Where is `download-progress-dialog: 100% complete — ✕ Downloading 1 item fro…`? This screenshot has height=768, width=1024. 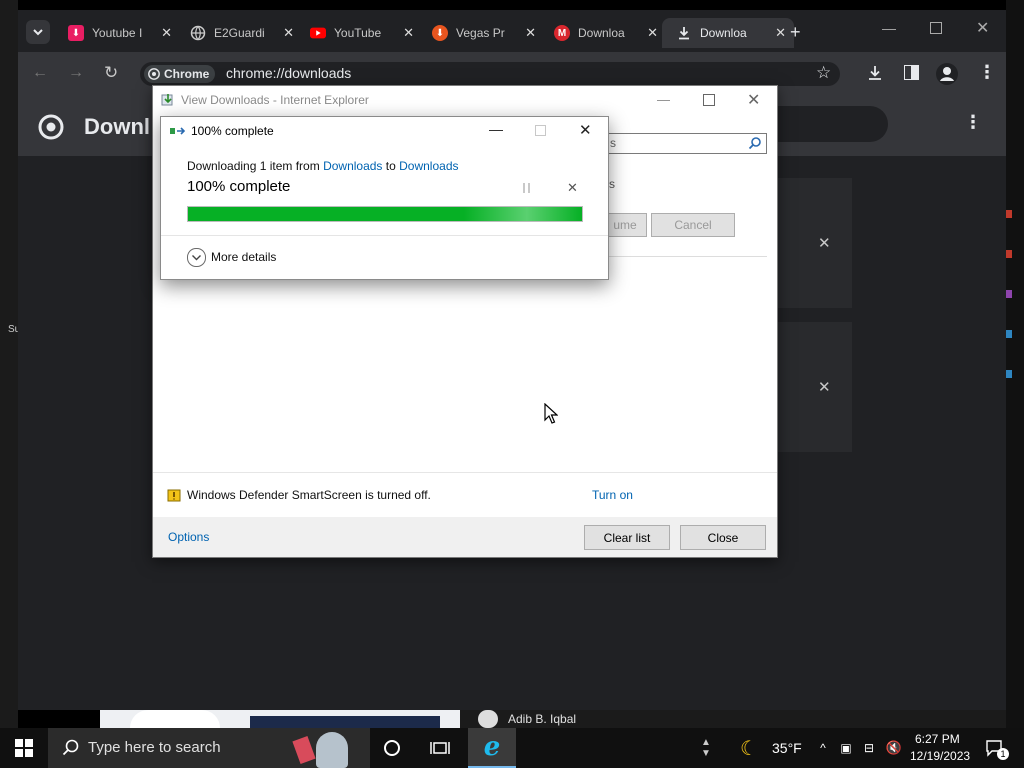 download-progress-dialog: 100% complete — ✕ Downloading 1 item fro… is located at coordinates (384, 198).